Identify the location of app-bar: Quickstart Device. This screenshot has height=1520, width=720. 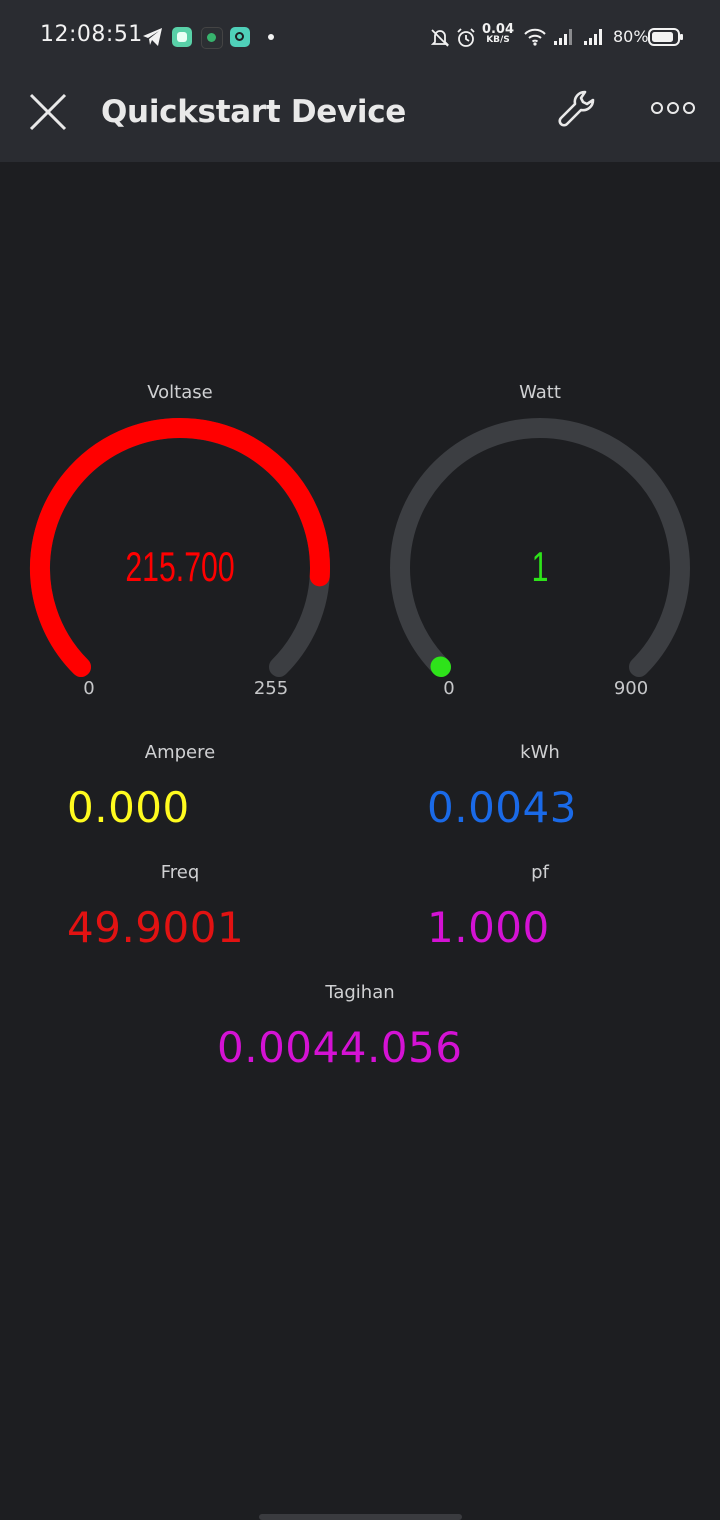
(360, 118).